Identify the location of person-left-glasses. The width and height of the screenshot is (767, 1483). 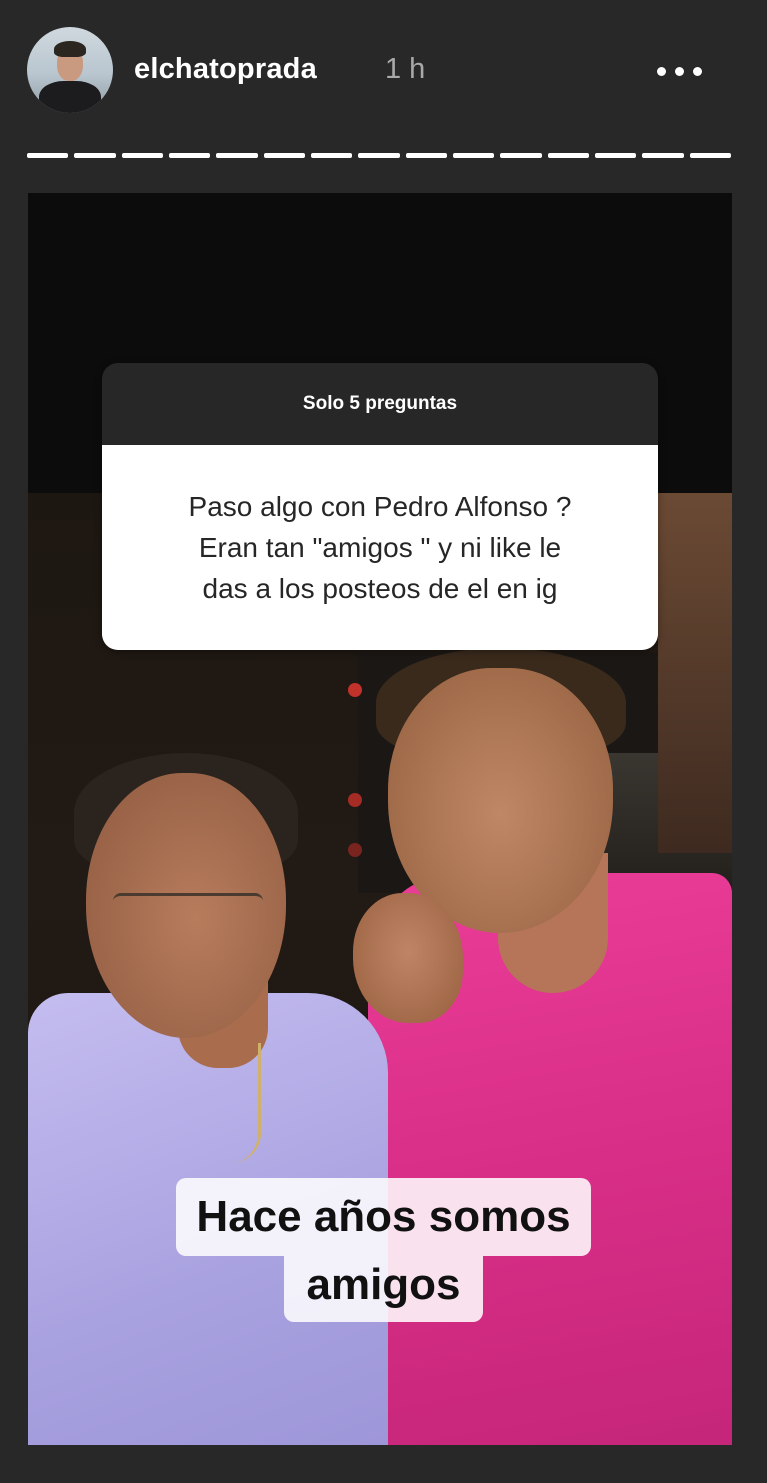
(188, 905).